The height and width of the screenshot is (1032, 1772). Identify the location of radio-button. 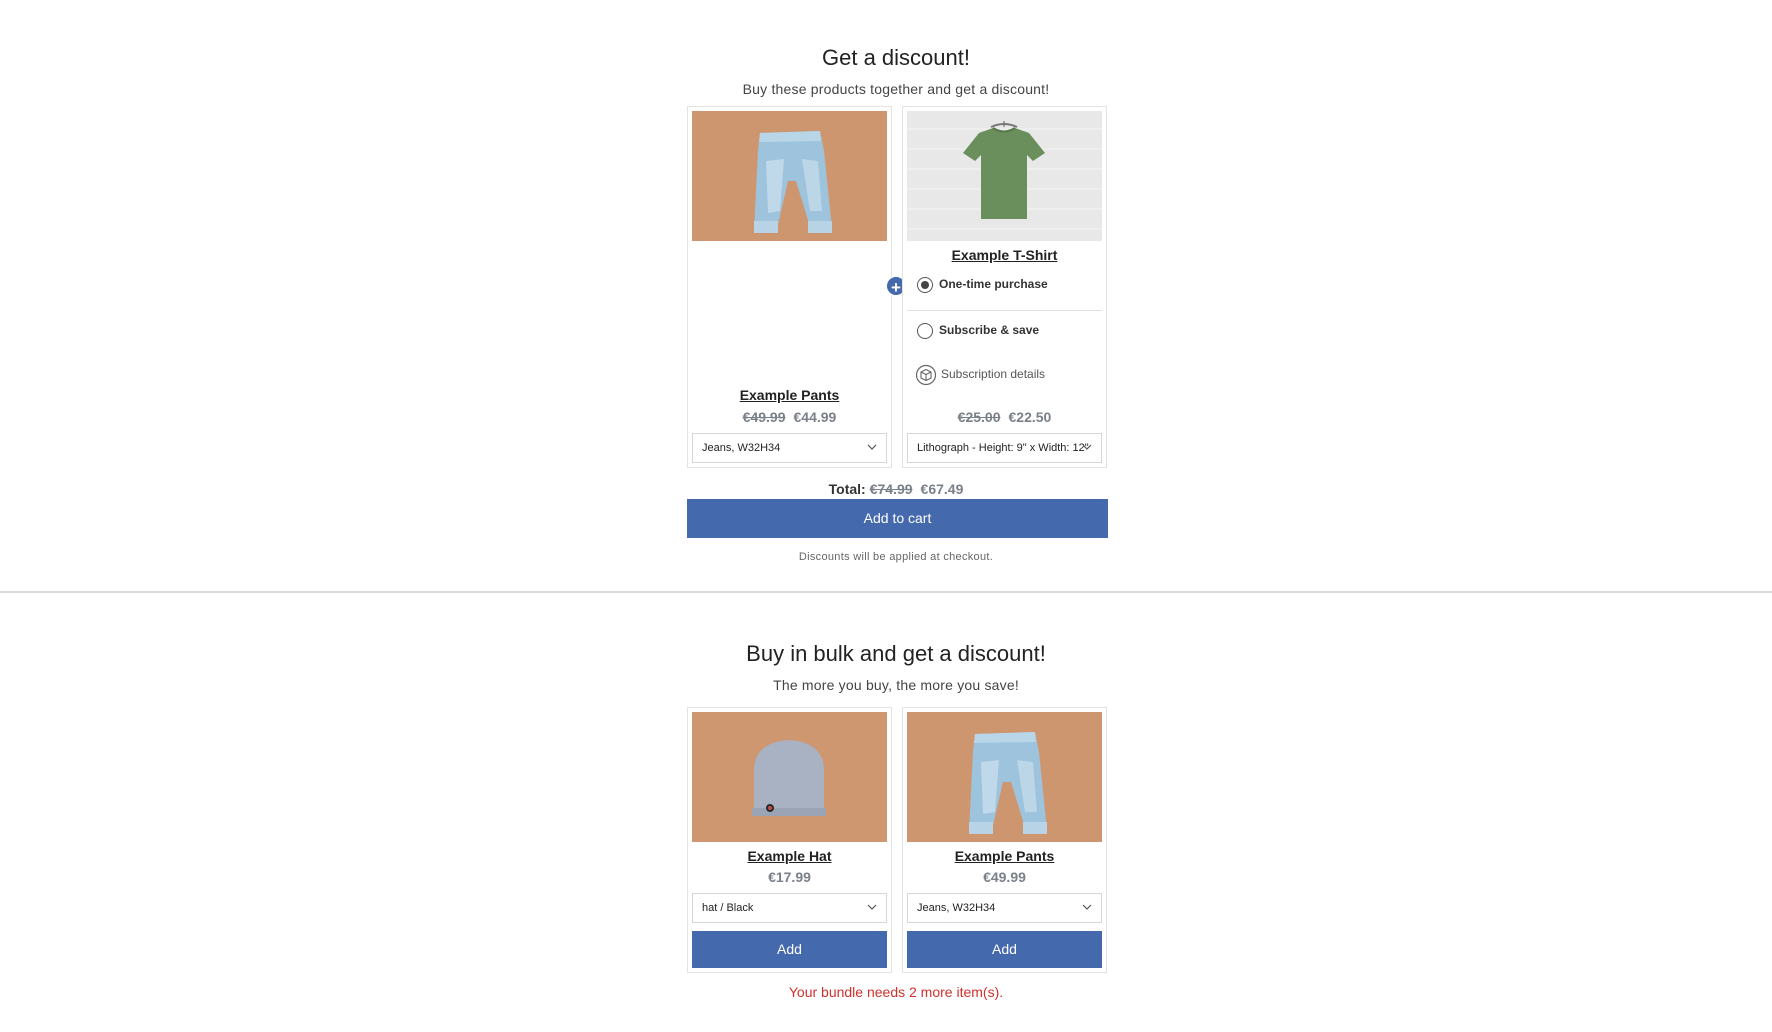
(925, 330).